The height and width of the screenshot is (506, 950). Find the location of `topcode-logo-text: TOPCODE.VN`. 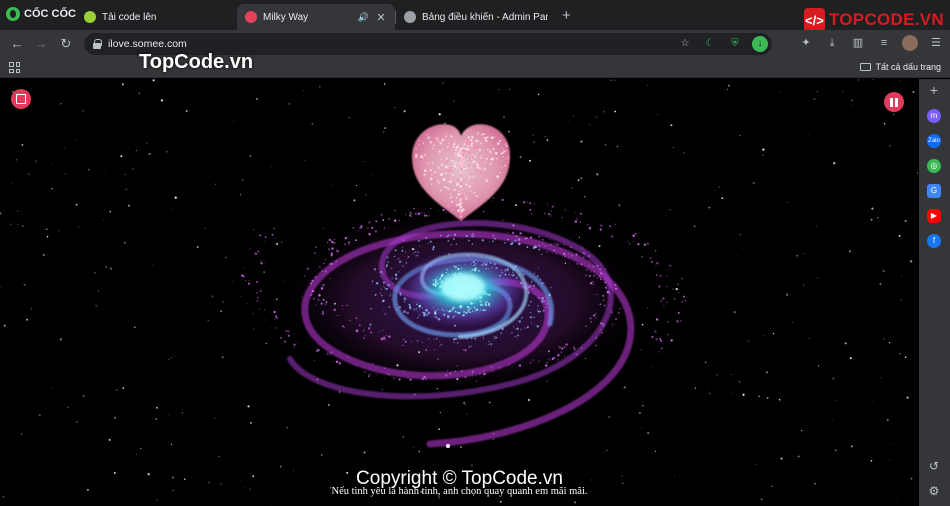

topcode-logo-text: TOPCODE.VN is located at coordinates (886, 19).